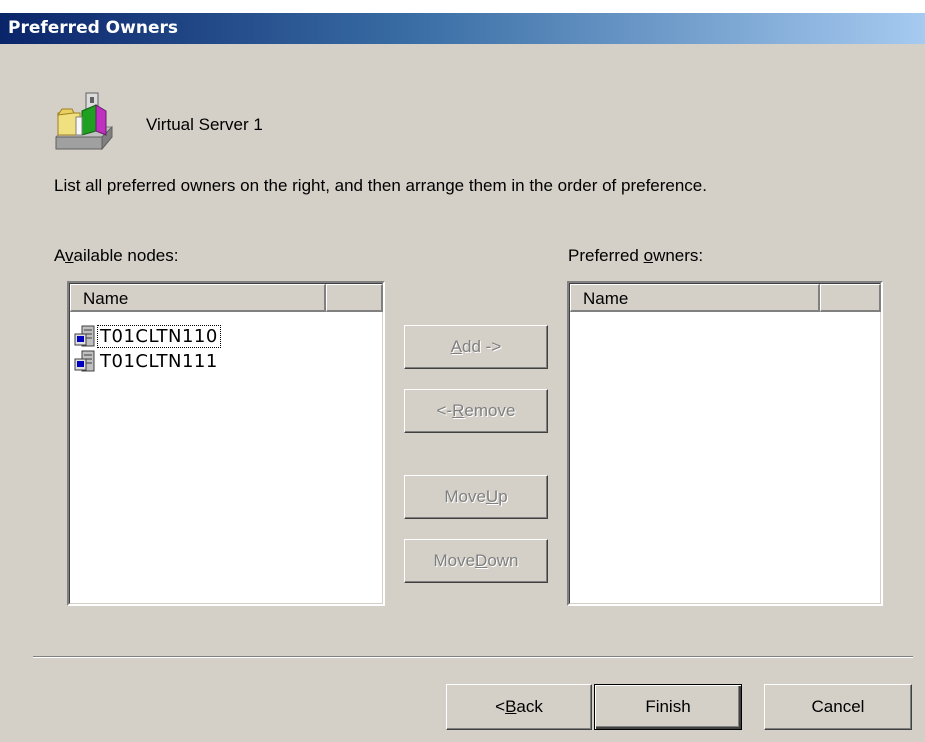 The image size is (925, 742). I want to click on virtual-server-name: Virtual Server 1, so click(204, 124).